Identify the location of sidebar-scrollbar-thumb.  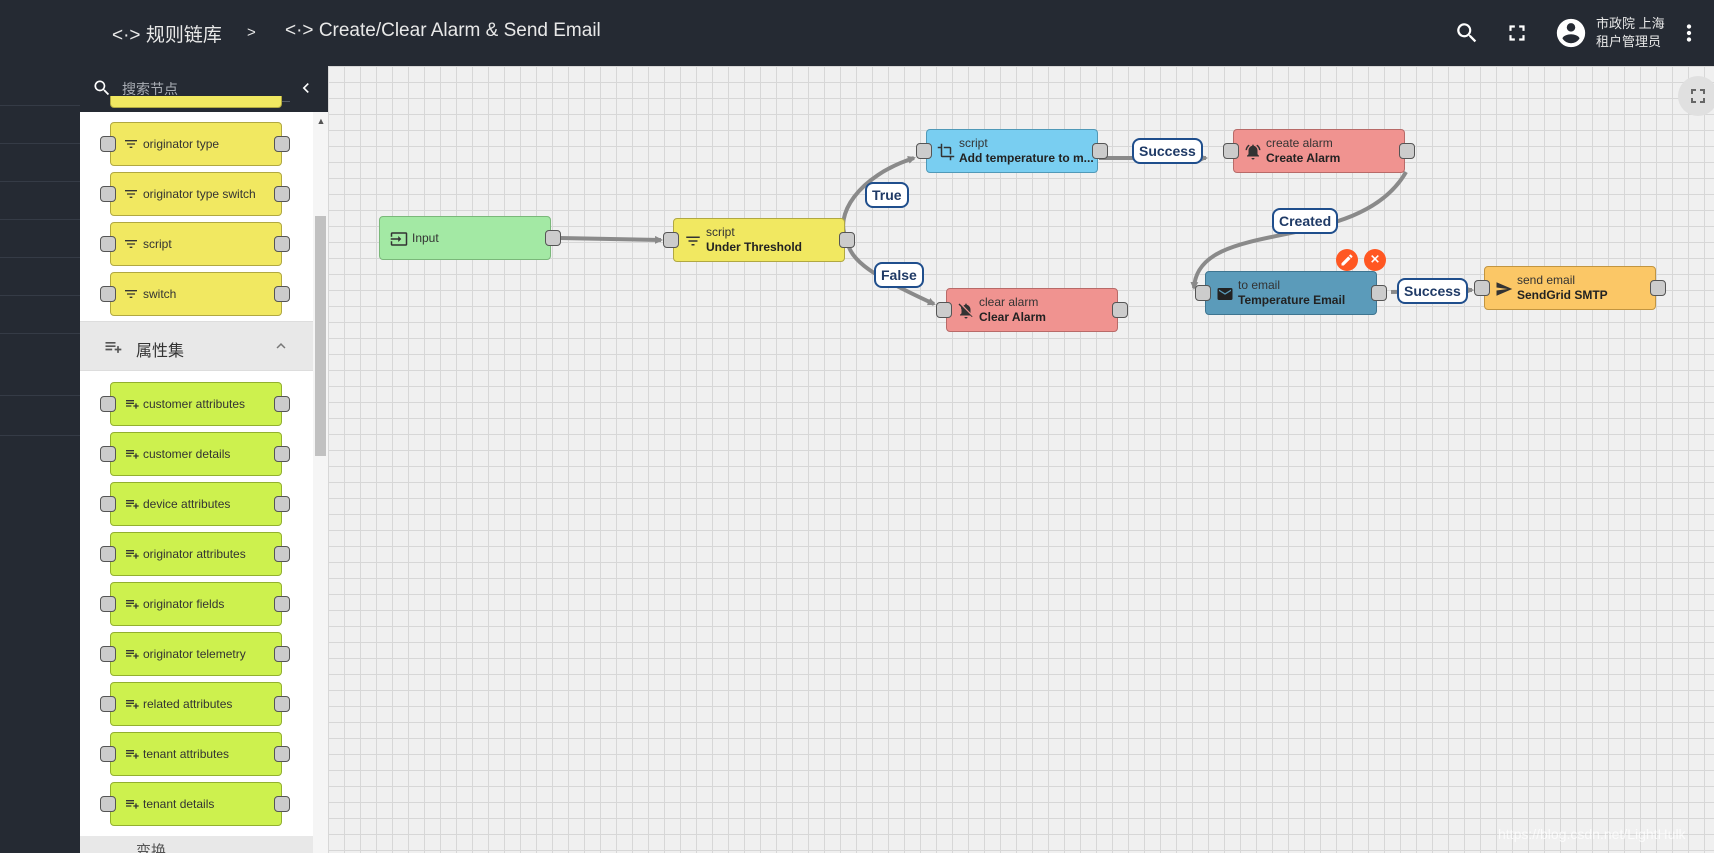
(320, 336).